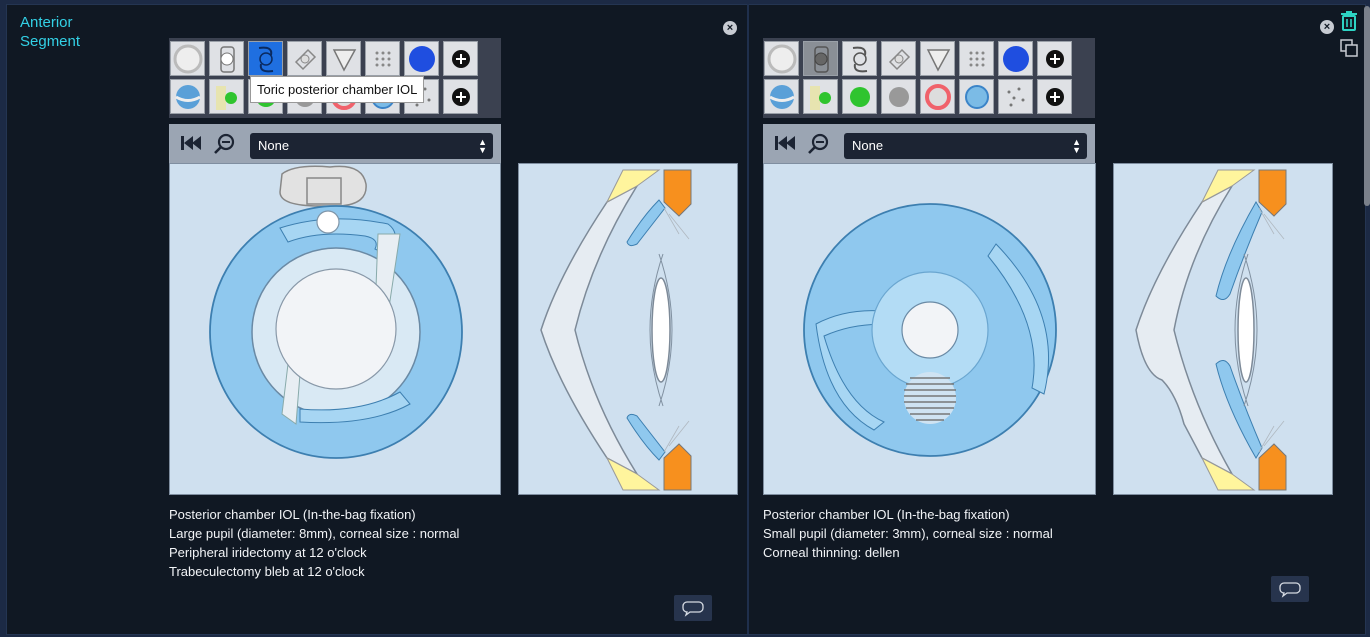  Describe the element at coordinates (929, 78) in the screenshot. I see `tool-palette` at that location.